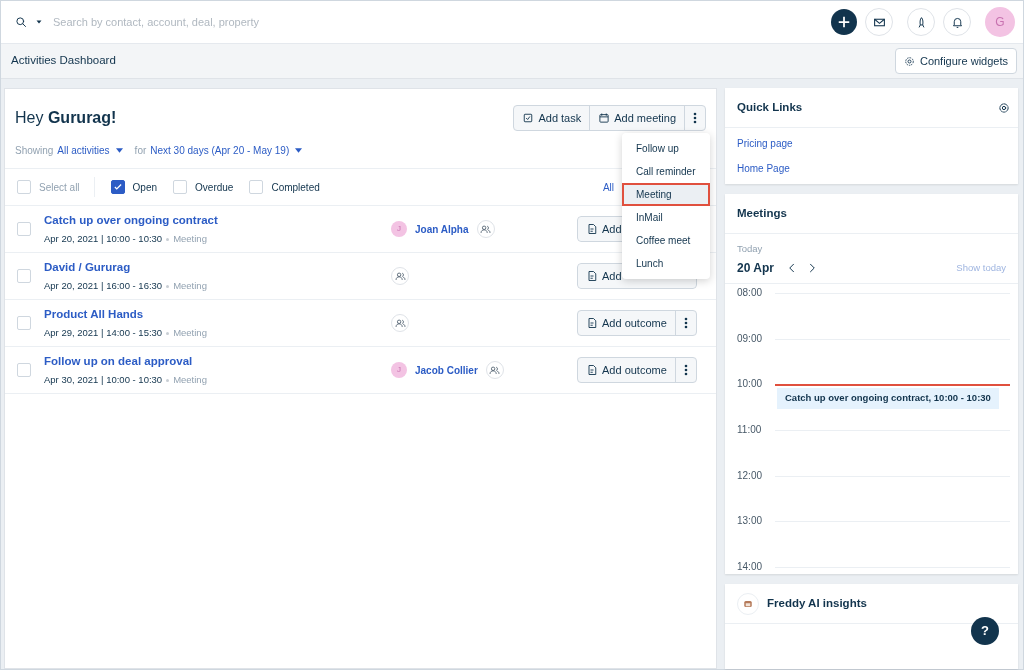 The image size is (1024, 670). What do you see at coordinates (750, 338) in the screenshot?
I see `hour-label: 09:00` at bounding box center [750, 338].